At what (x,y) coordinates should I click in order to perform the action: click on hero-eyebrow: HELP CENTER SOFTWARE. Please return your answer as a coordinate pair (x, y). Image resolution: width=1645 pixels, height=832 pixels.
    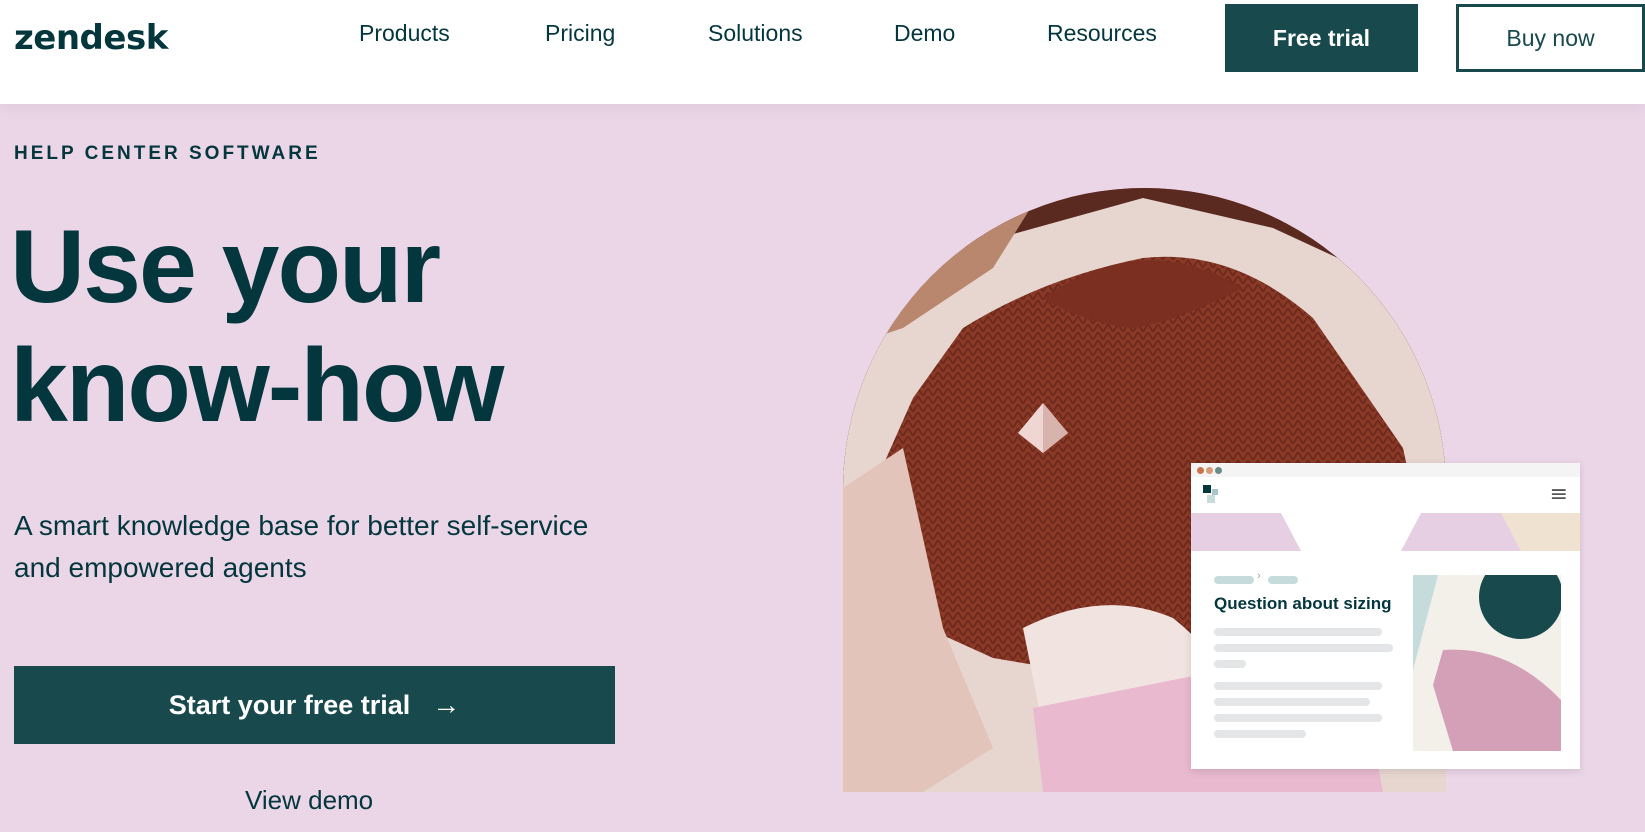
    Looking at the image, I should click on (167, 153).